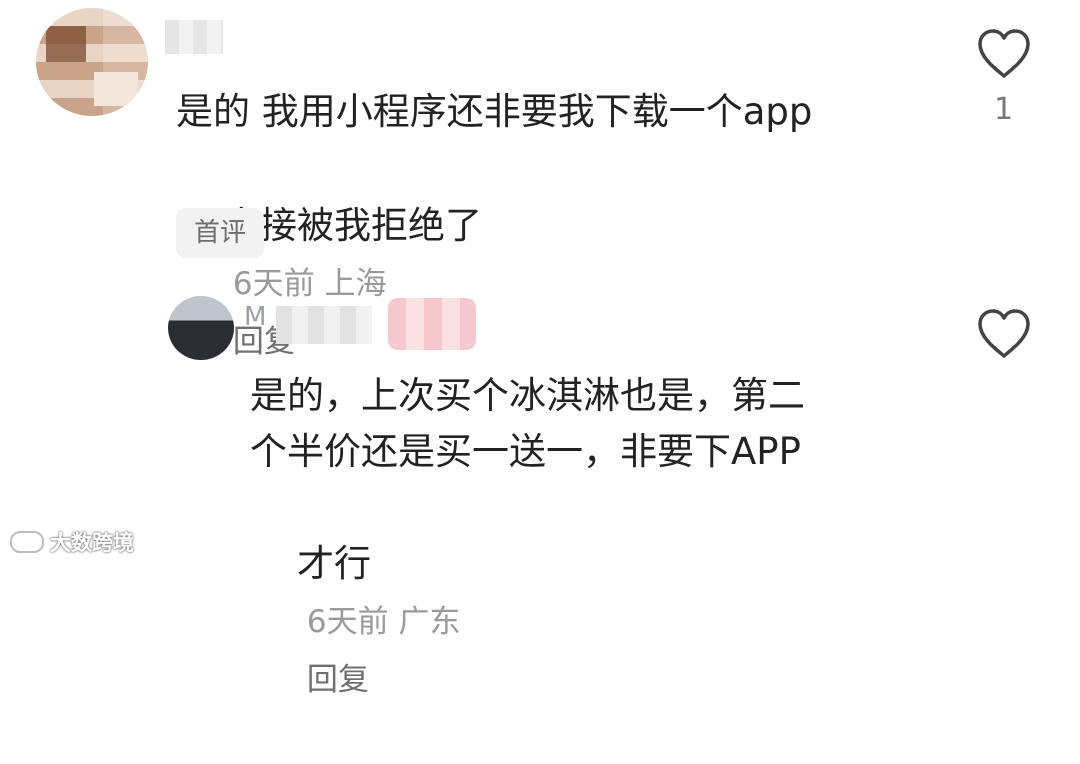  What do you see at coordinates (255, 317) in the screenshot?
I see `username: M` at bounding box center [255, 317].